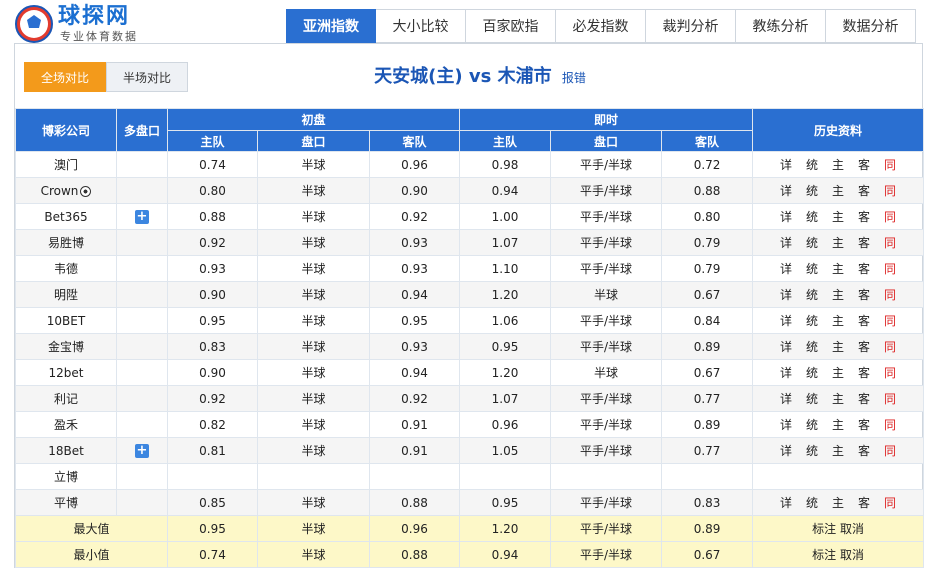 This screenshot has height=576, width=930. What do you see at coordinates (66, 346) in the screenshot?
I see `company-cell: 金宝博` at bounding box center [66, 346].